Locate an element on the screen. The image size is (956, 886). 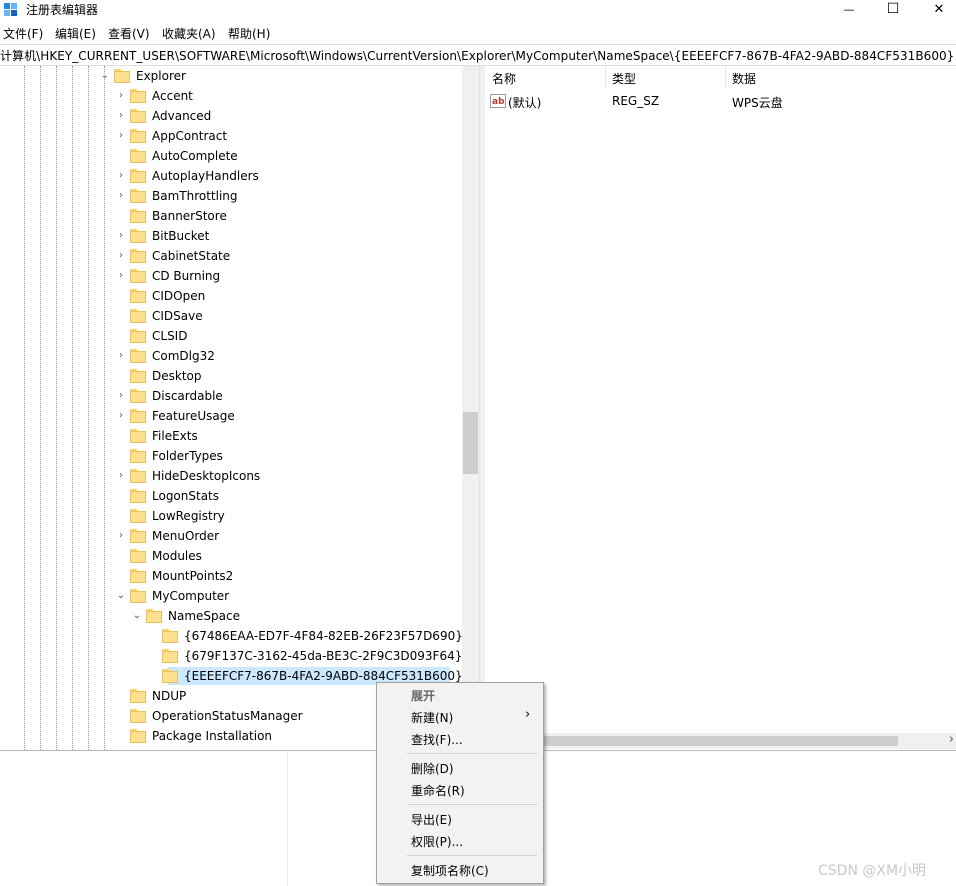
regedit-app-icon is located at coordinates (10, 9).